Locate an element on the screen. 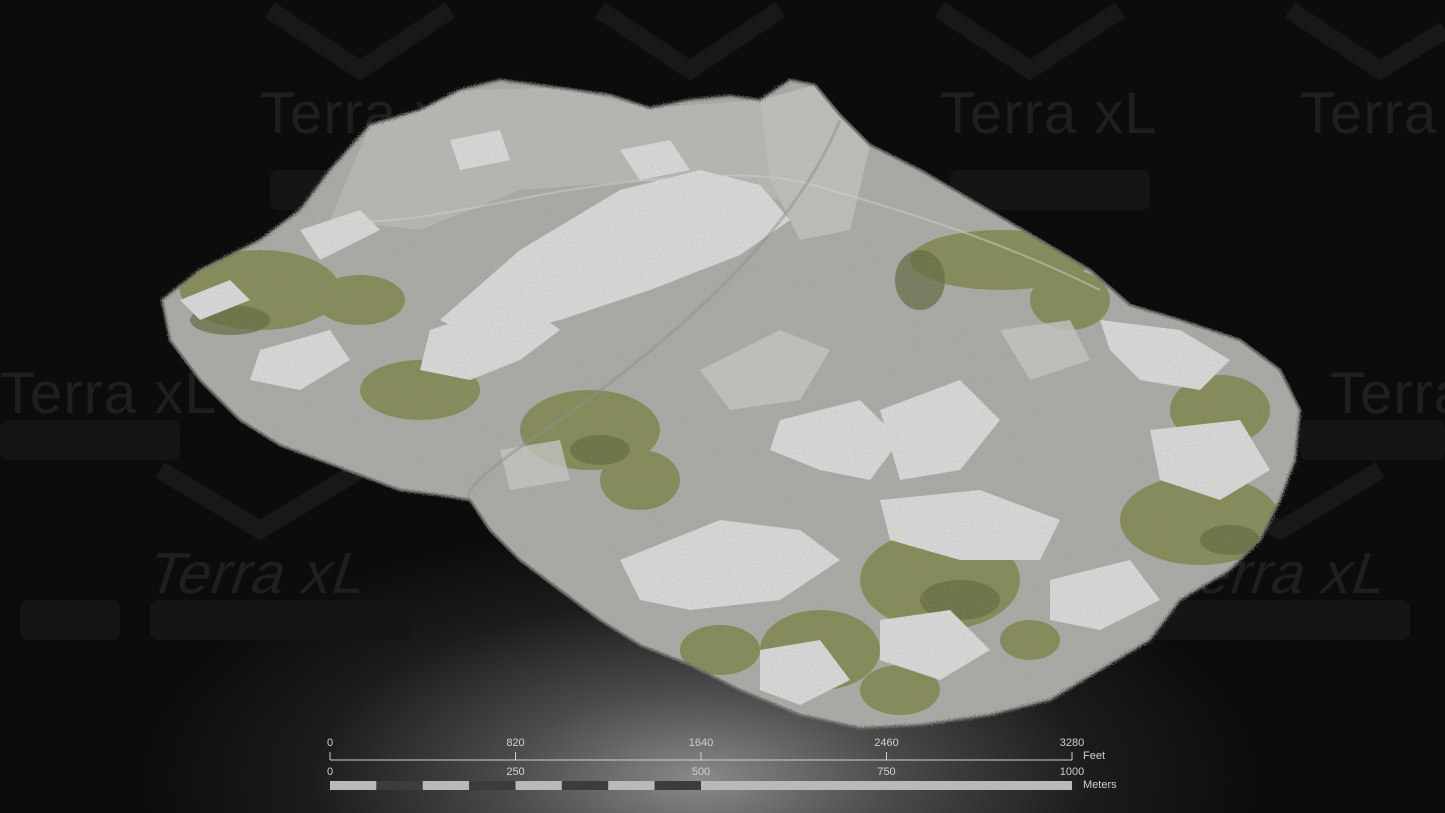 This screenshot has height=813, width=1445. meter-tick-label: 0 is located at coordinates (330, 772).